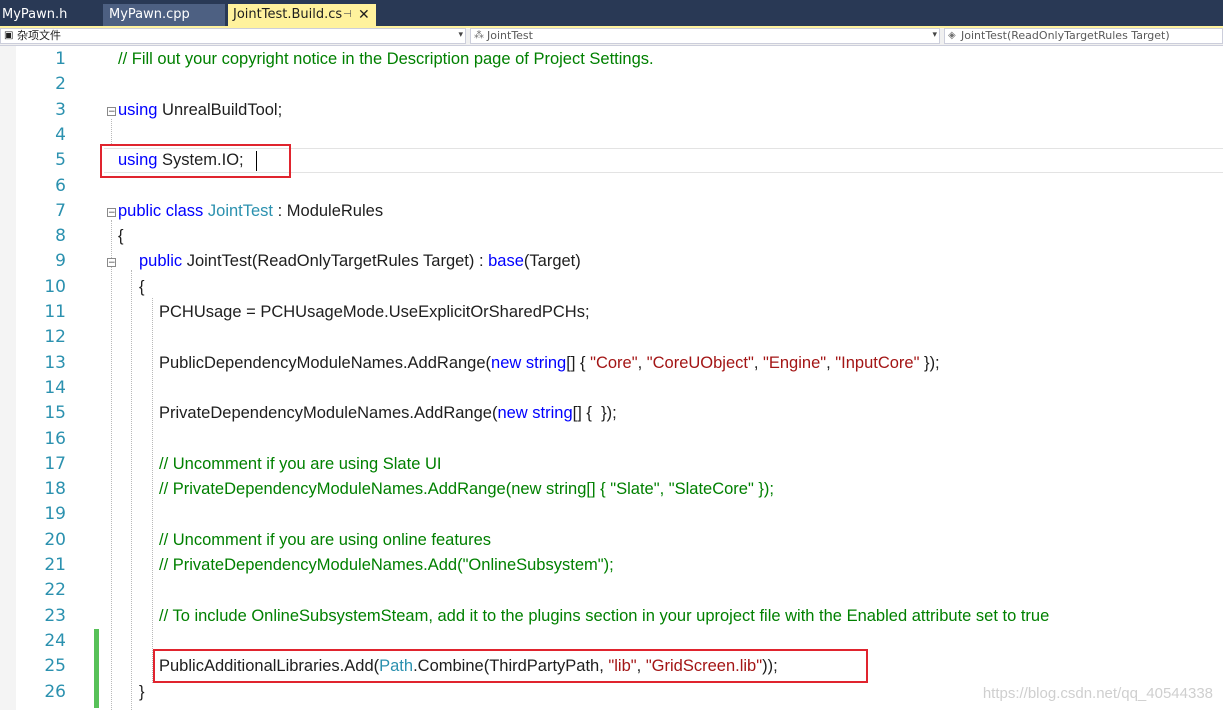 This screenshot has height=710, width=1223. Describe the element at coordinates (142, 692) in the screenshot. I see `code-line-26: }` at that location.